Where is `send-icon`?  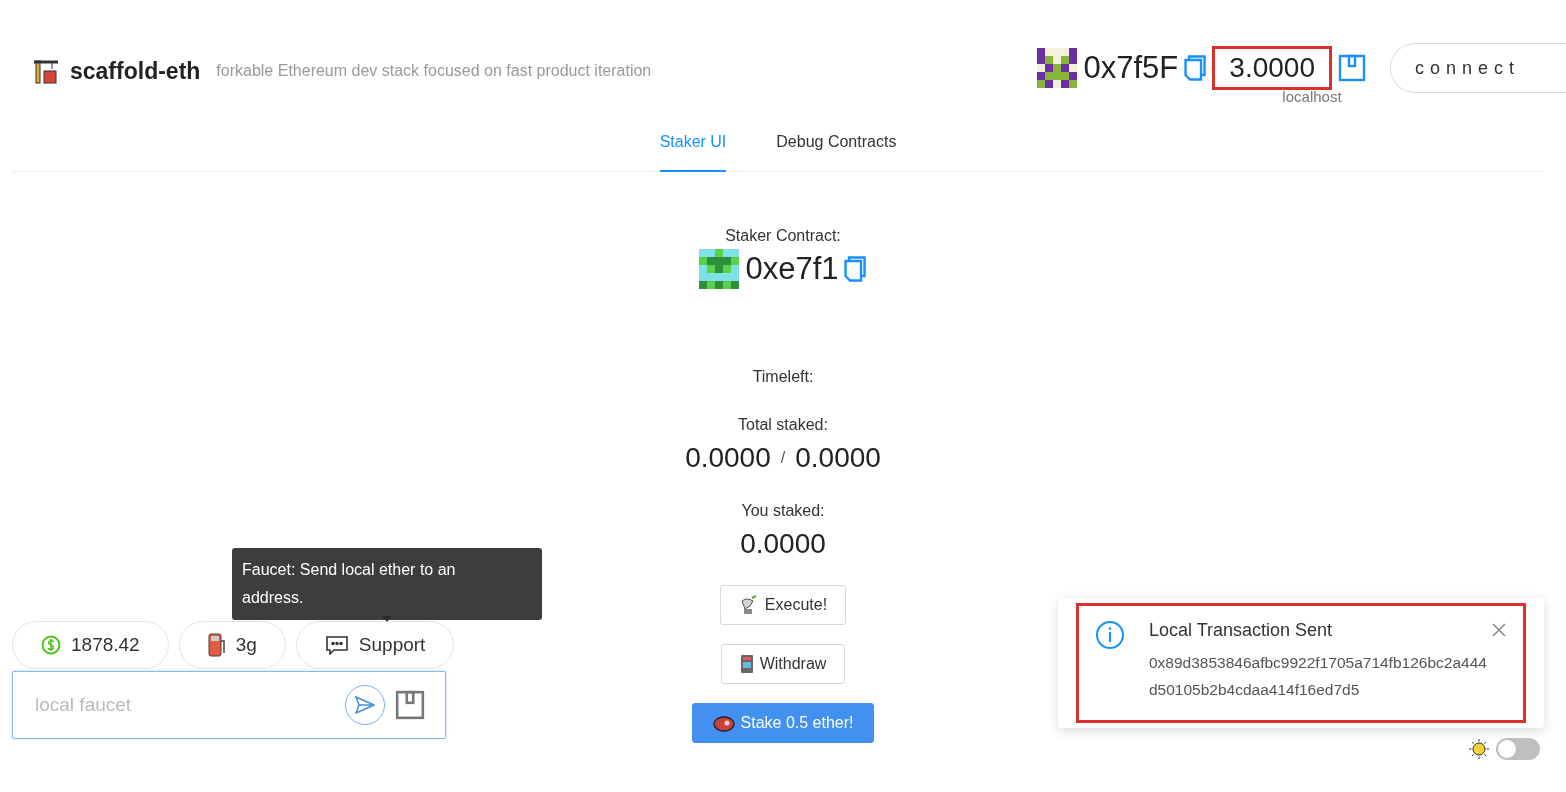 send-icon is located at coordinates (365, 705).